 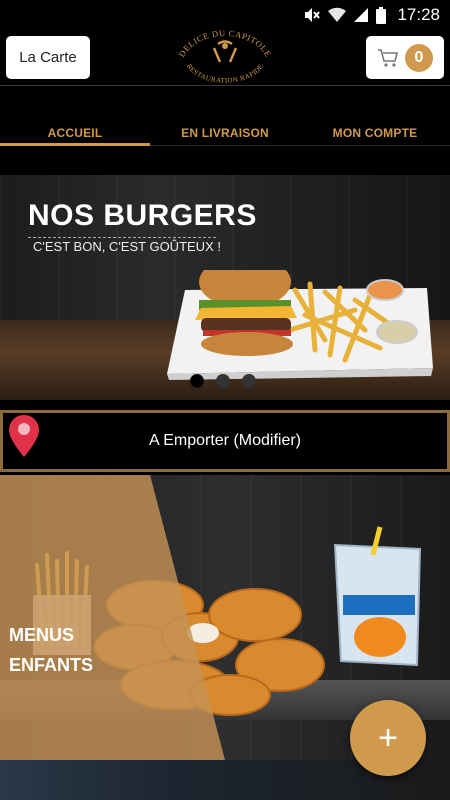 What do you see at coordinates (48, 57) in the screenshot?
I see `menu-button: La Carte` at bounding box center [48, 57].